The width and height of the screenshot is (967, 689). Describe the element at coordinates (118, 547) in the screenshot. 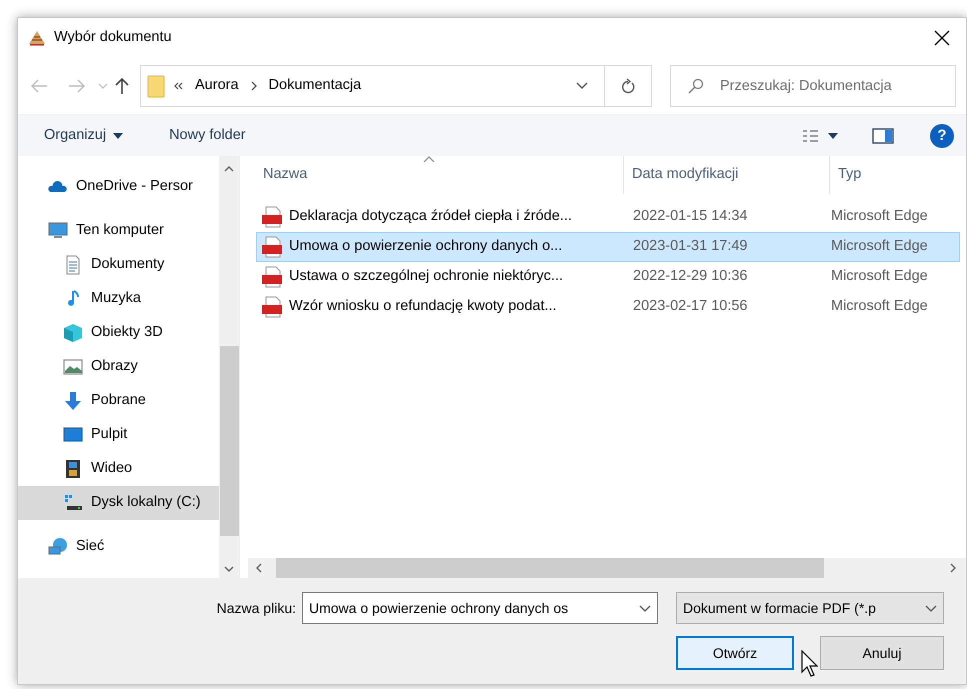

I see `sidebar-item: Sieć` at that location.